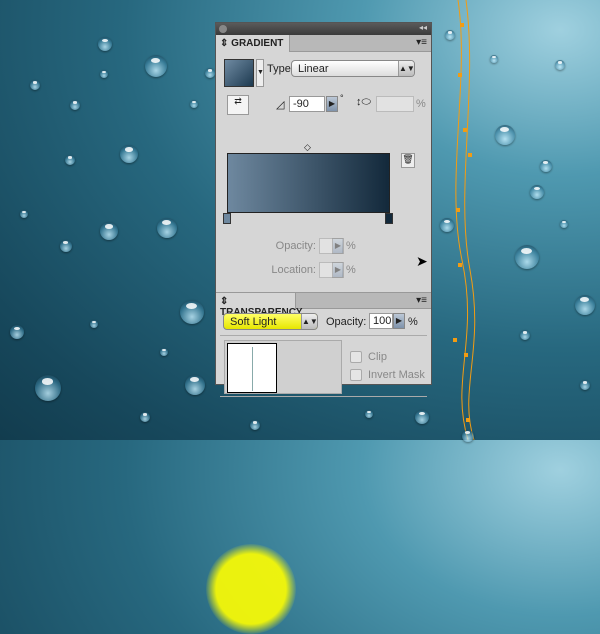 This screenshot has height=634, width=600. Describe the element at coordinates (389, 218) in the screenshot. I see `gradient-stop-end` at that location.